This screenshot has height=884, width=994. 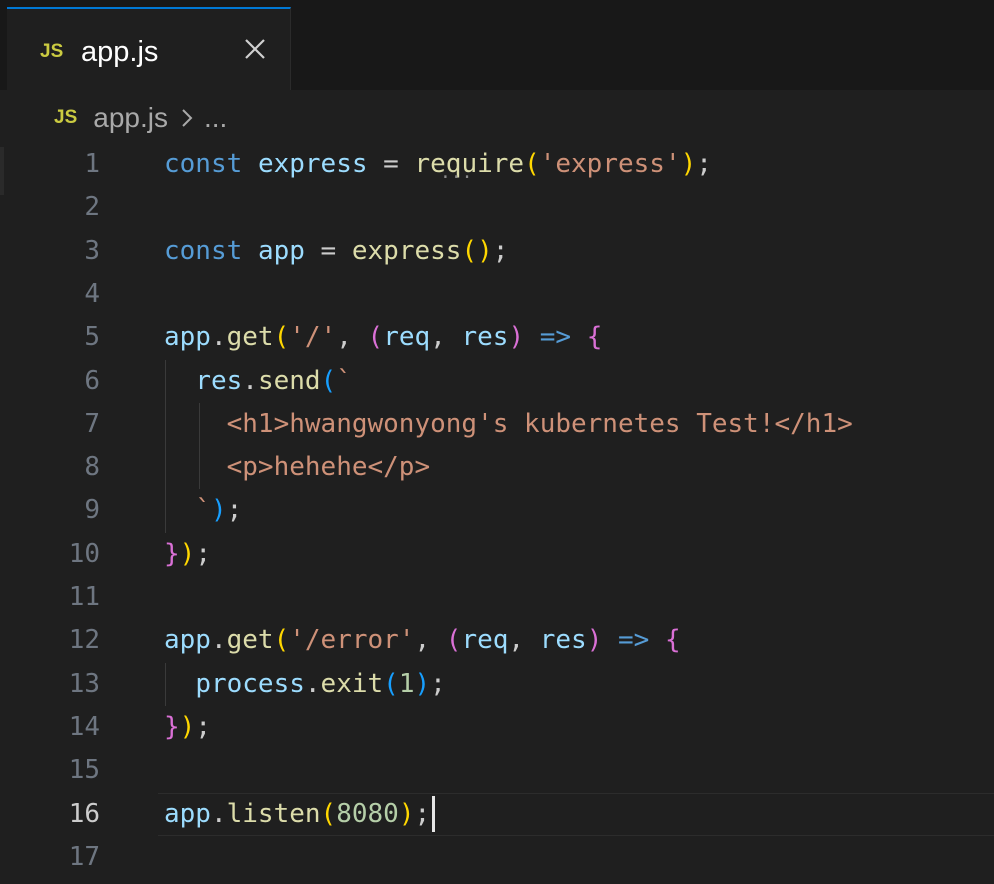 What do you see at coordinates (497, 597) in the screenshot?
I see `code-line: 11` at bounding box center [497, 597].